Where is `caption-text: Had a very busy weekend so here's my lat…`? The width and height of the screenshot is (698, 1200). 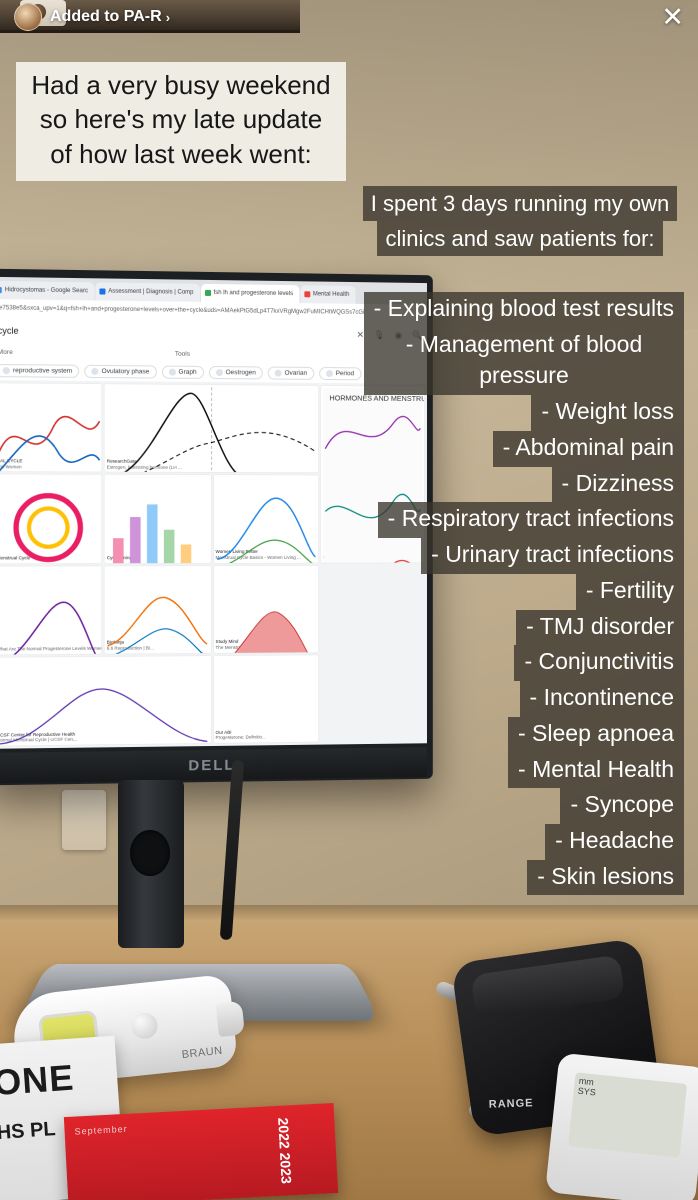
caption-text: Had a very busy weekend so here's my lat… is located at coordinates (181, 119).